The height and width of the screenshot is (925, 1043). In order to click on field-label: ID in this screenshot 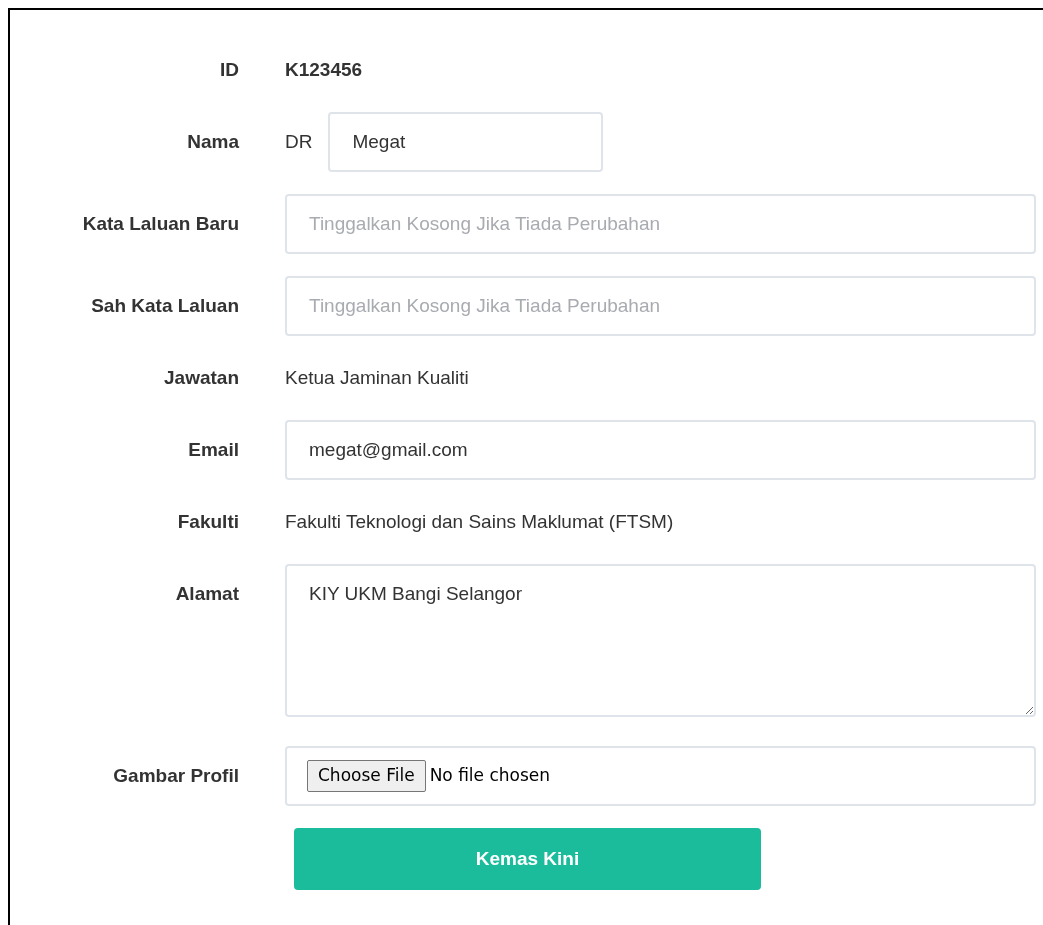, I will do `click(229, 69)`.